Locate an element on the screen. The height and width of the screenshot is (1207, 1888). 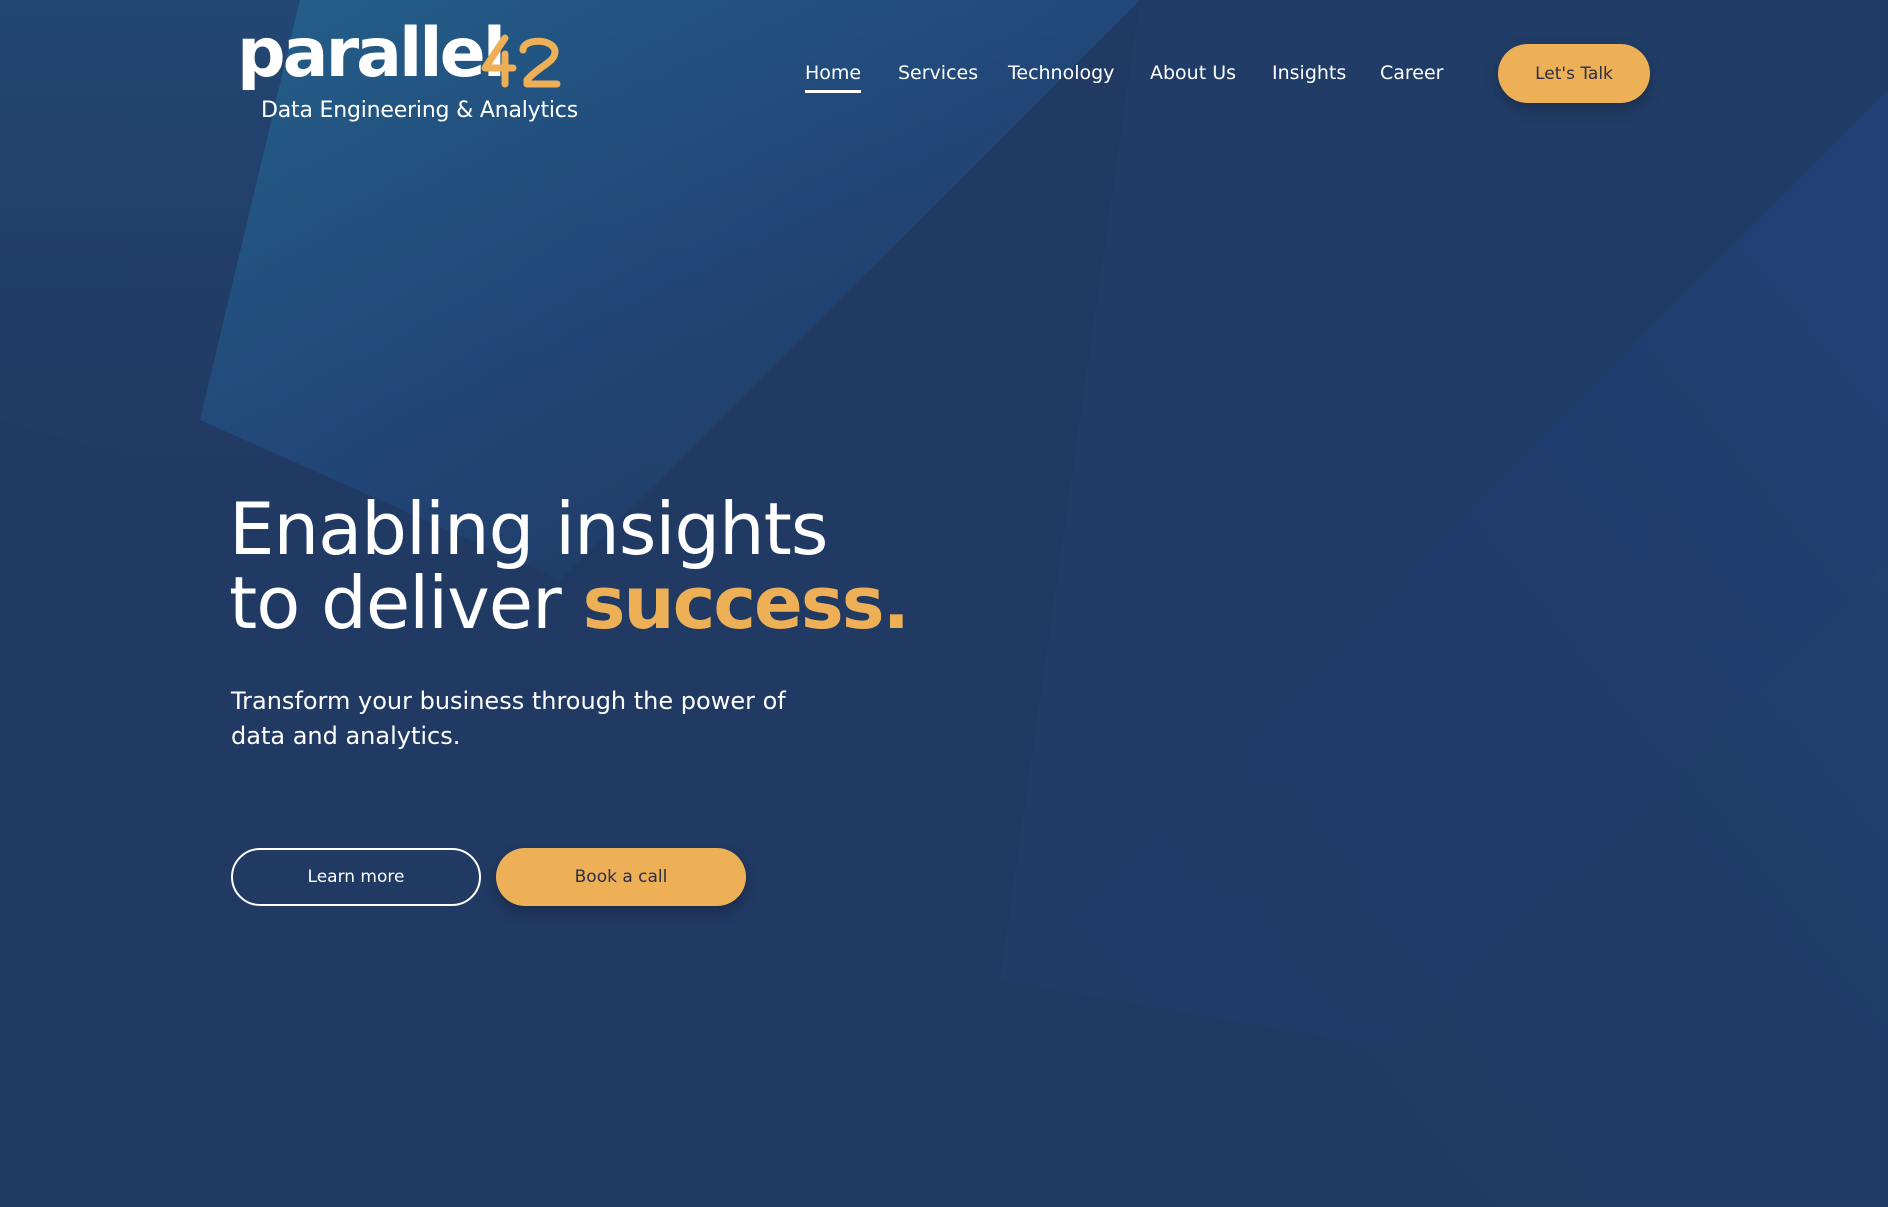
nav-item-career: Career is located at coordinates (1412, 76).